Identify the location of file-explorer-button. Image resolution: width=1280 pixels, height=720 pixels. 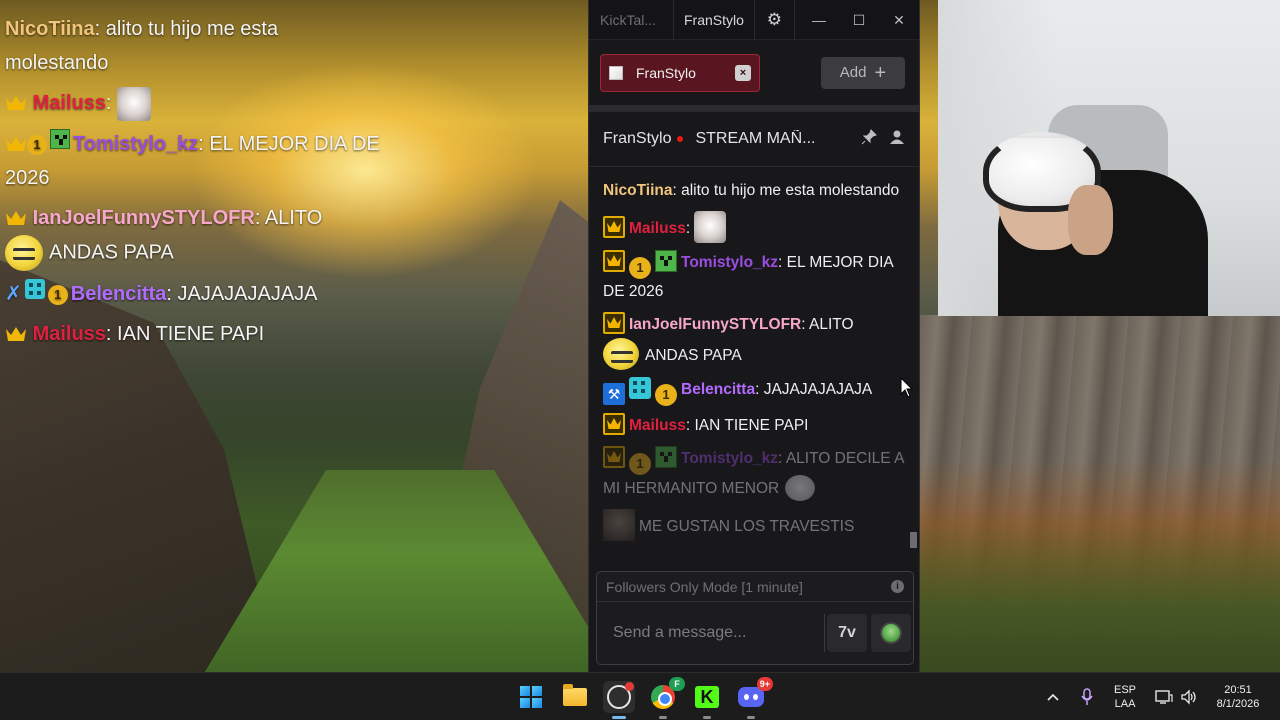
(575, 697).